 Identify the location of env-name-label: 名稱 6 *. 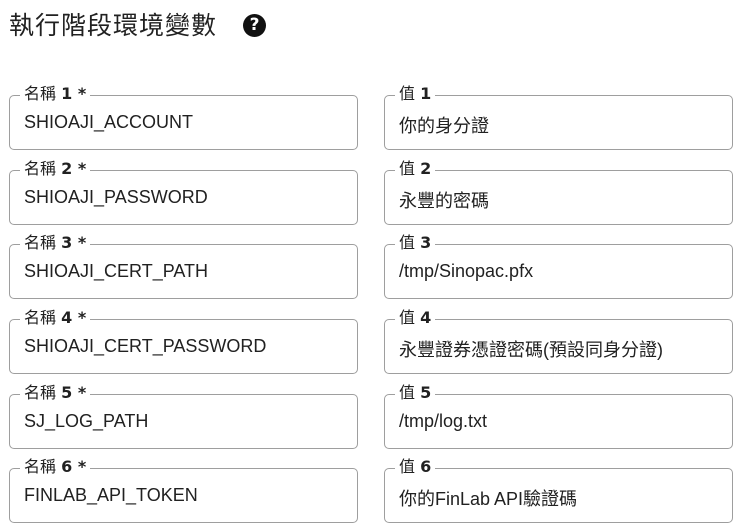
(55, 467).